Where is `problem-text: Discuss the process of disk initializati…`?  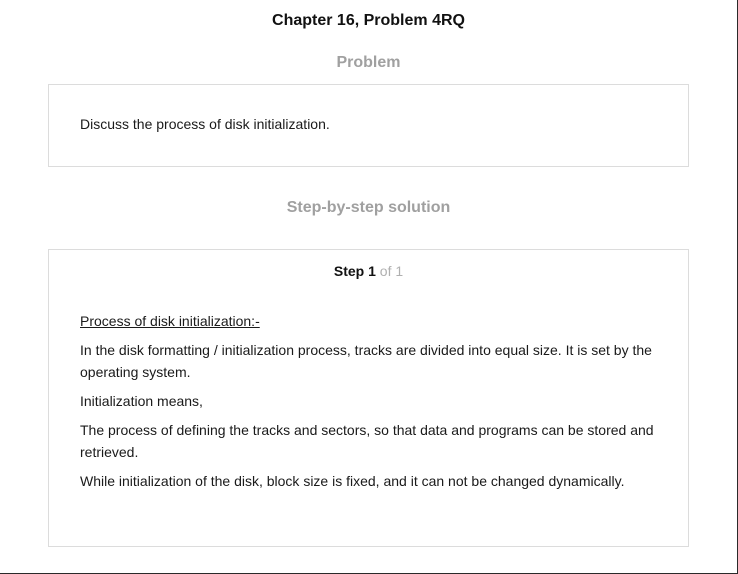 problem-text: Discuss the process of disk initializati… is located at coordinates (205, 124).